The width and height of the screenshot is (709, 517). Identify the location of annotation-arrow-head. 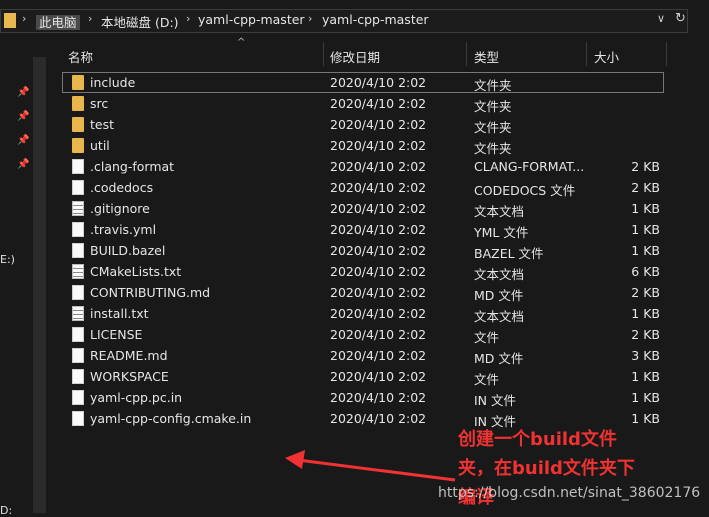
(295, 459).